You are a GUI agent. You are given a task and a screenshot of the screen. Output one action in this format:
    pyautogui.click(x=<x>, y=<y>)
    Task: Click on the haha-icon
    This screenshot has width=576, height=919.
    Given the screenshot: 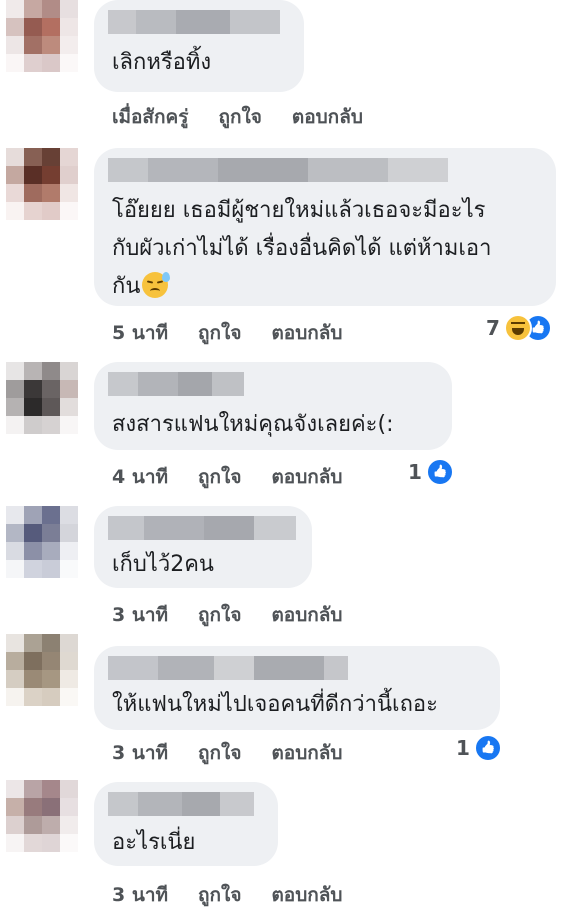 What is the action you would take?
    pyautogui.click(x=517, y=328)
    